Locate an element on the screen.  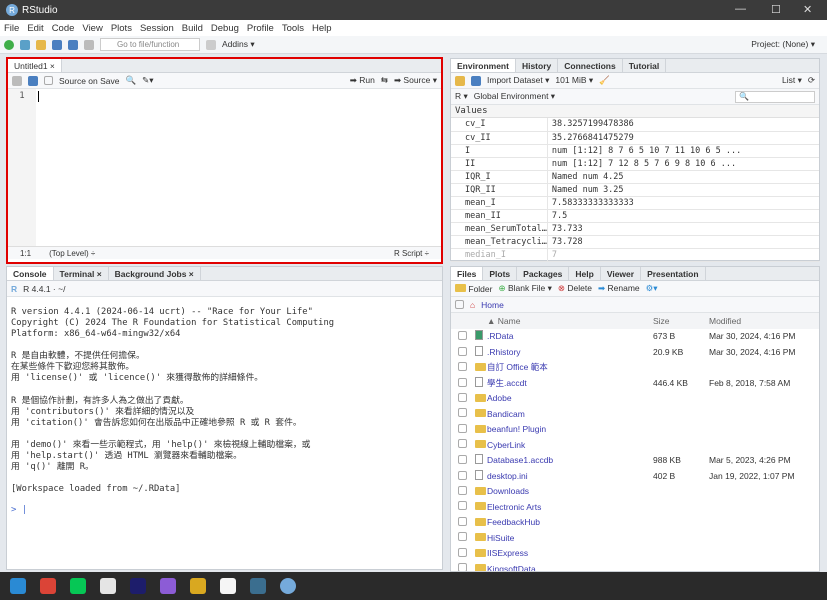
environment-scope-menu: Global Environment ▾ is located at coordinates (514, 96).